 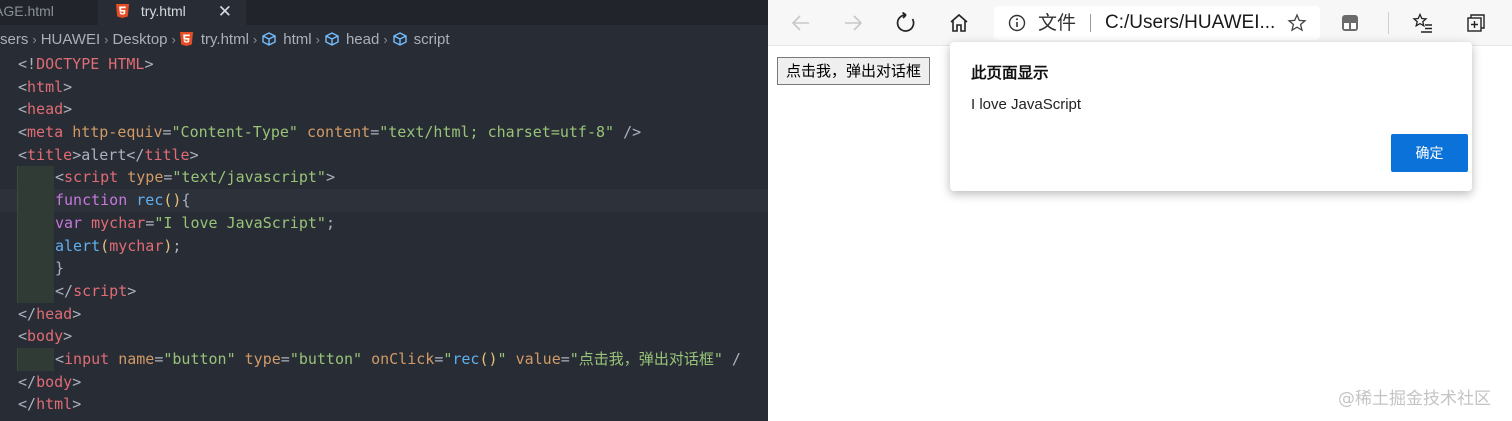 I want to click on star-icon, so click(x=1297, y=23).